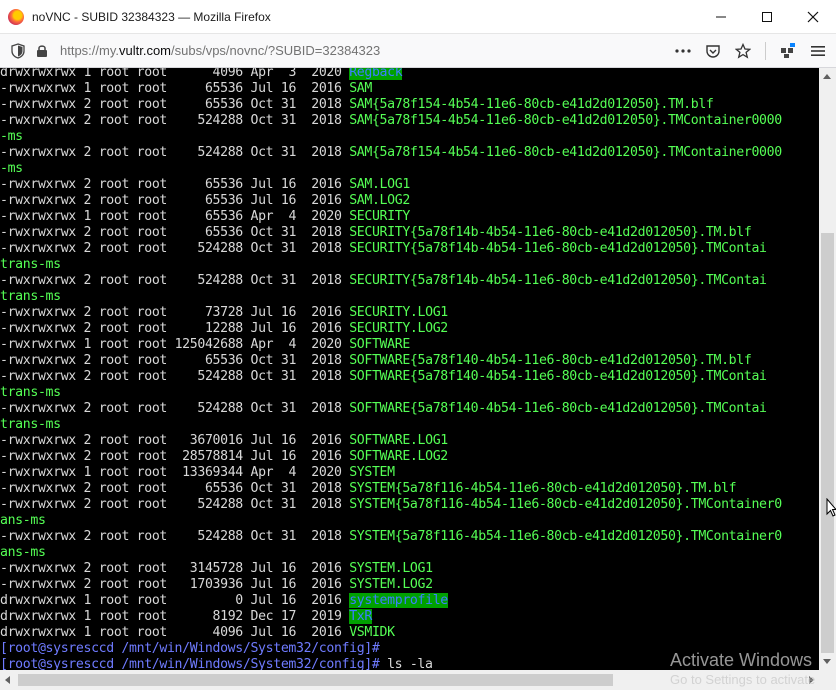 Image resolution: width=836 pixels, height=690 pixels. Describe the element at coordinates (89, 50) in the screenshot. I see `url-prefix: https://my.` at that location.